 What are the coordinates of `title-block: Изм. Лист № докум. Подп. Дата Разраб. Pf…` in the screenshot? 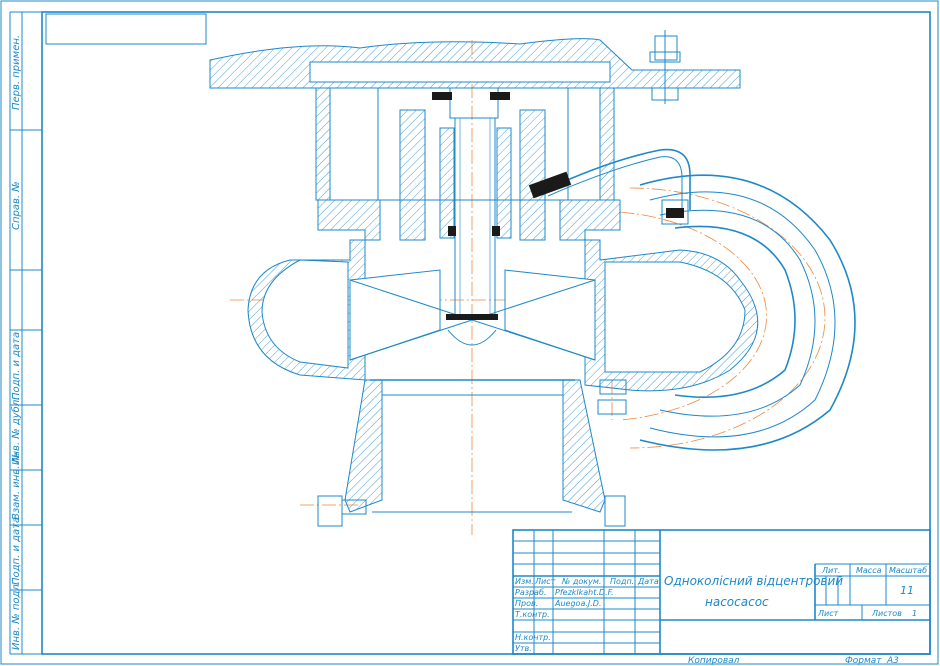 It's located at (721, 597).